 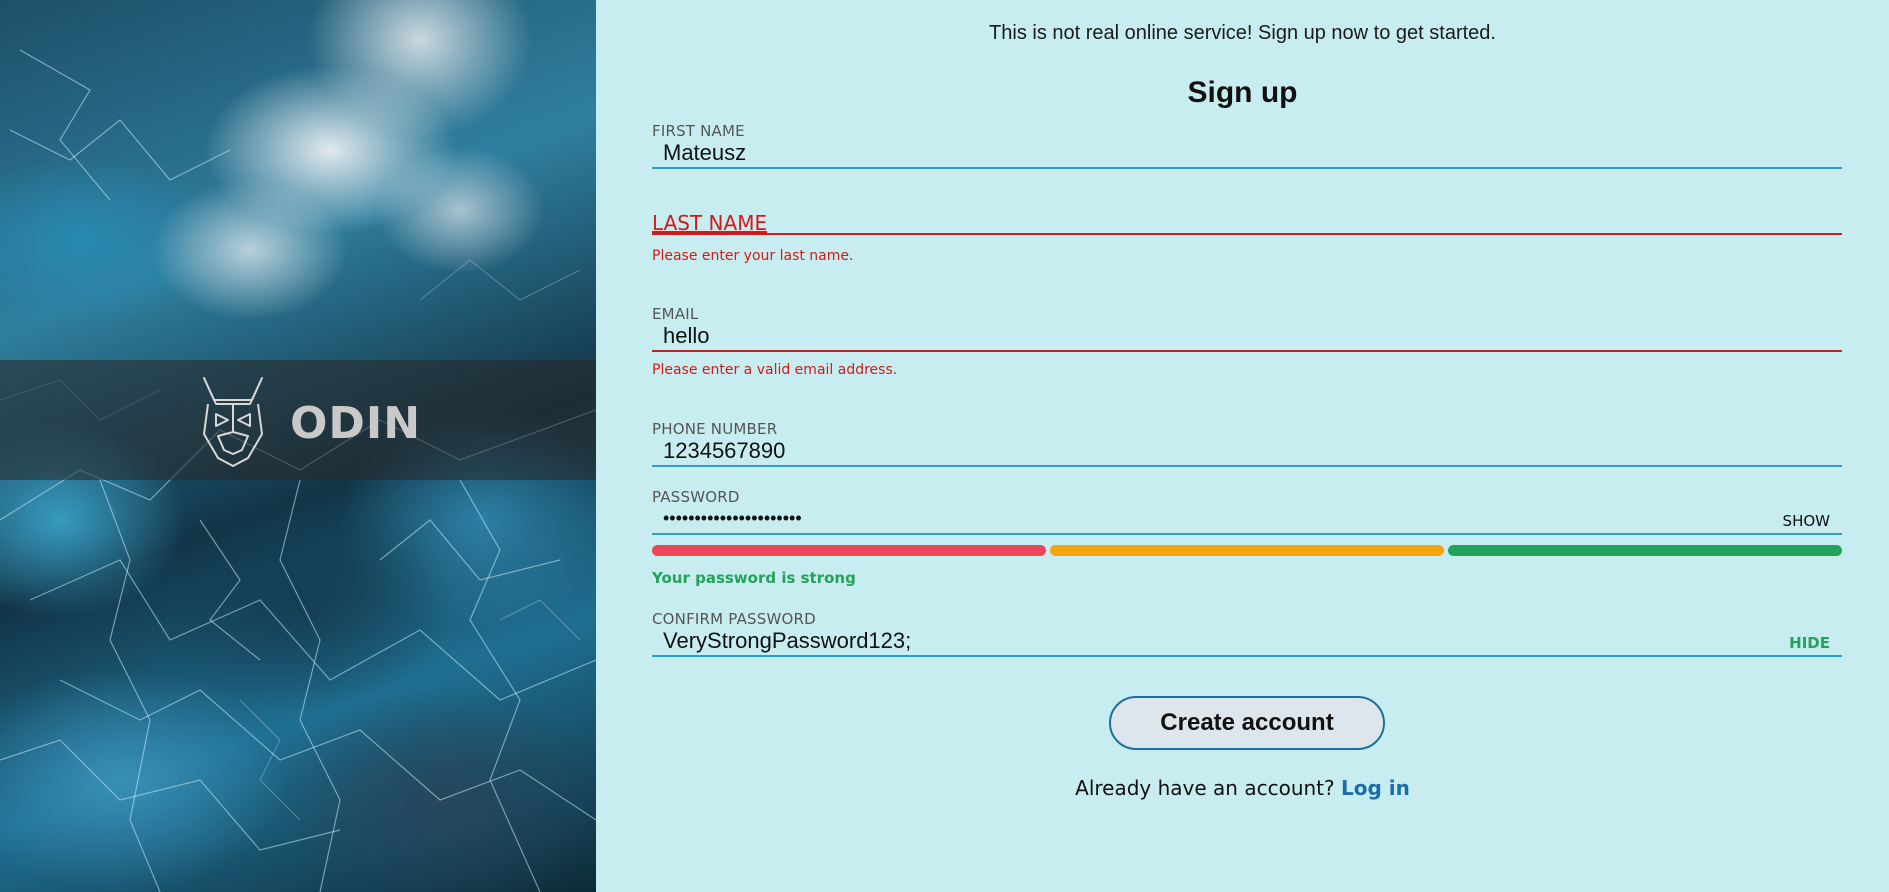 What do you see at coordinates (1375, 788) in the screenshot?
I see `login-link: Log in` at bounding box center [1375, 788].